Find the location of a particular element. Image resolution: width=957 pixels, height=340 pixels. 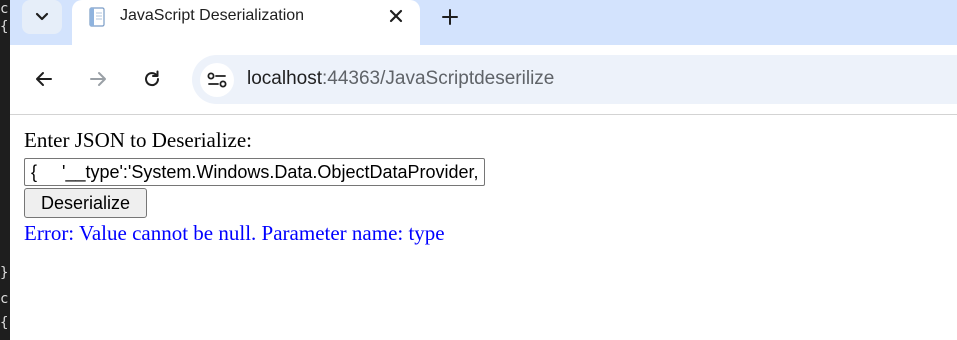

tune-icon is located at coordinates (217, 80).